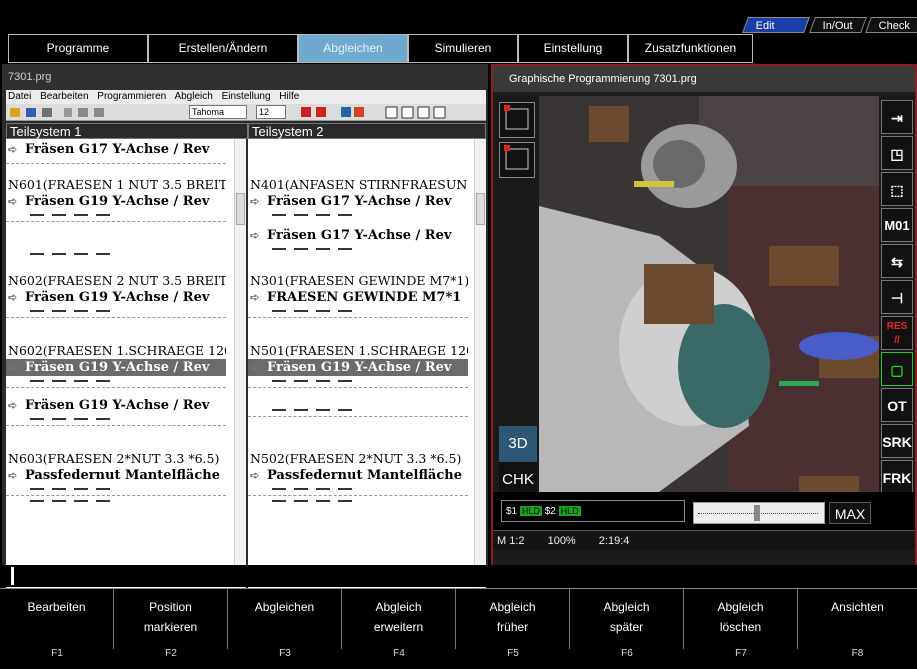  What do you see at coordinates (480, 370) in the screenshot?
I see `teilsystem2-scrollbar` at bounding box center [480, 370].